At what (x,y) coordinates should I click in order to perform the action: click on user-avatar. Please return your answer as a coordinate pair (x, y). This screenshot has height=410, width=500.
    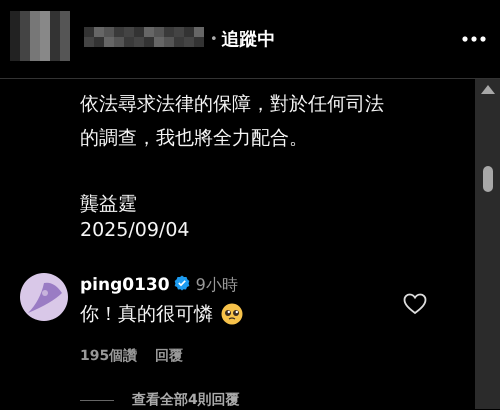
    Looking at the image, I should click on (44, 297).